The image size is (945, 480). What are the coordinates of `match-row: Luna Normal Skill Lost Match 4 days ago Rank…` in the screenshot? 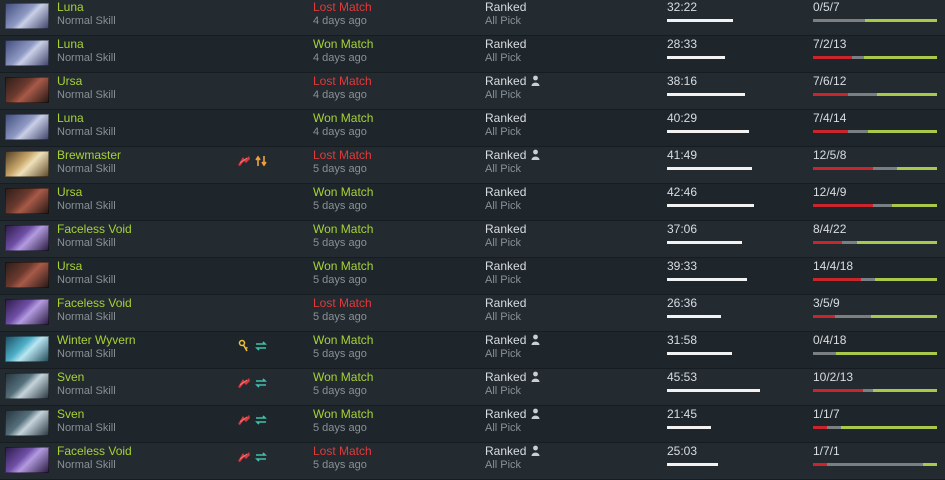 It's located at (472, 18).